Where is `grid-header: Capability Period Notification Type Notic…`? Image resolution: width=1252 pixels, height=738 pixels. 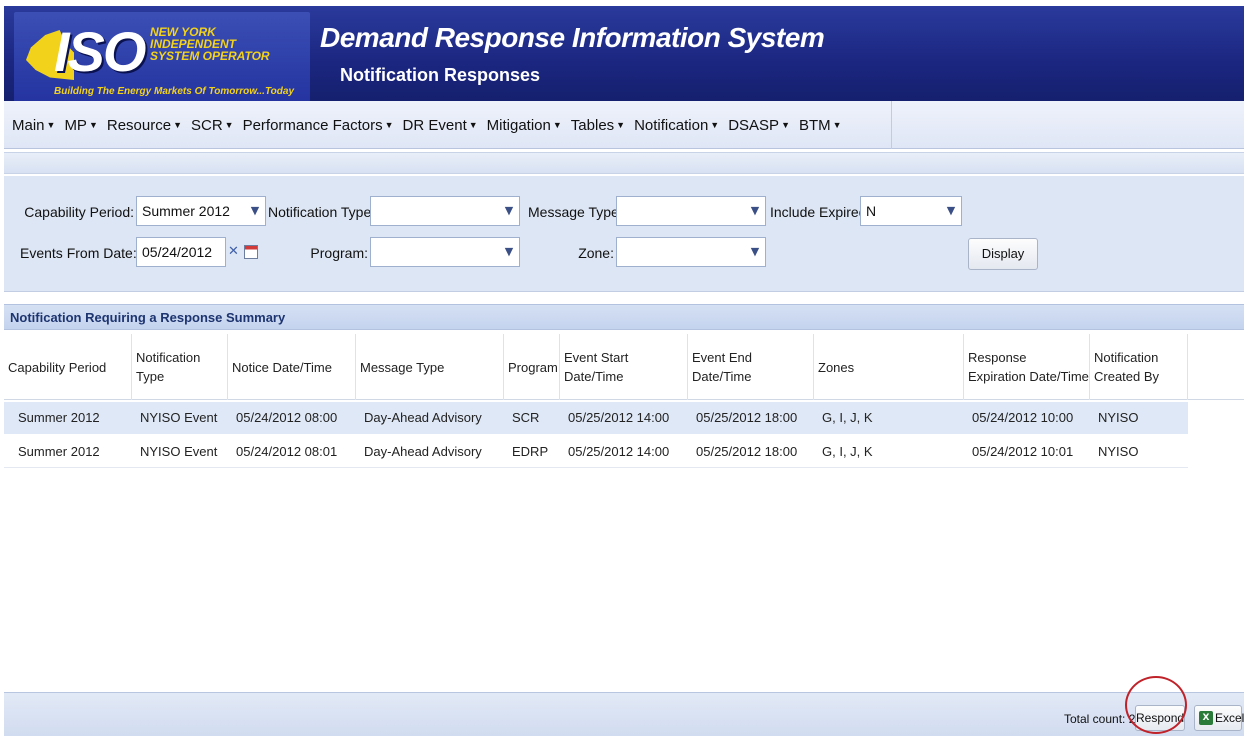
grid-header: Capability Period Notification Type Notic… is located at coordinates (624, 367).